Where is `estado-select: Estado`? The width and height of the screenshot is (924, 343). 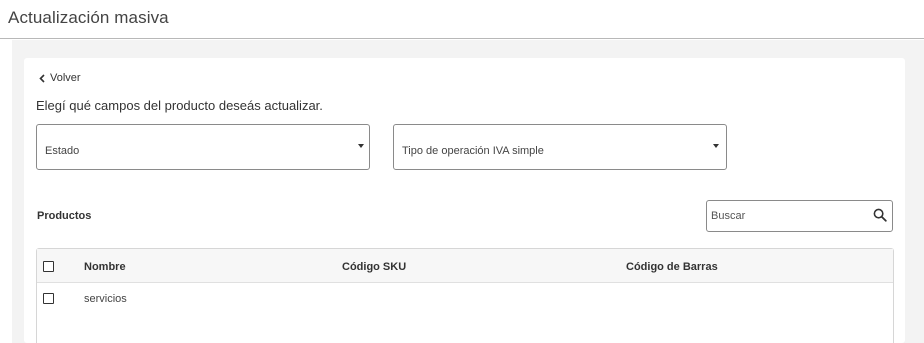
estado-select: Estado is located at coordinates (203, 147).